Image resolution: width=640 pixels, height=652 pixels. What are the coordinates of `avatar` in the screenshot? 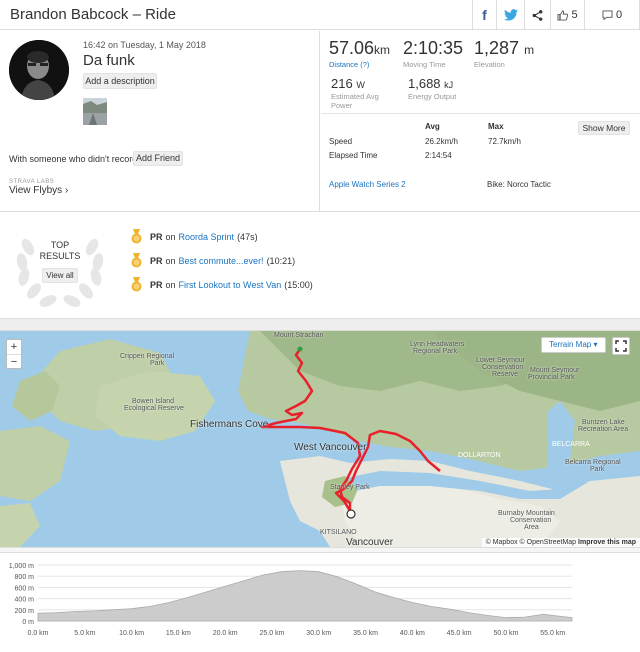 It's located at (39, 70).